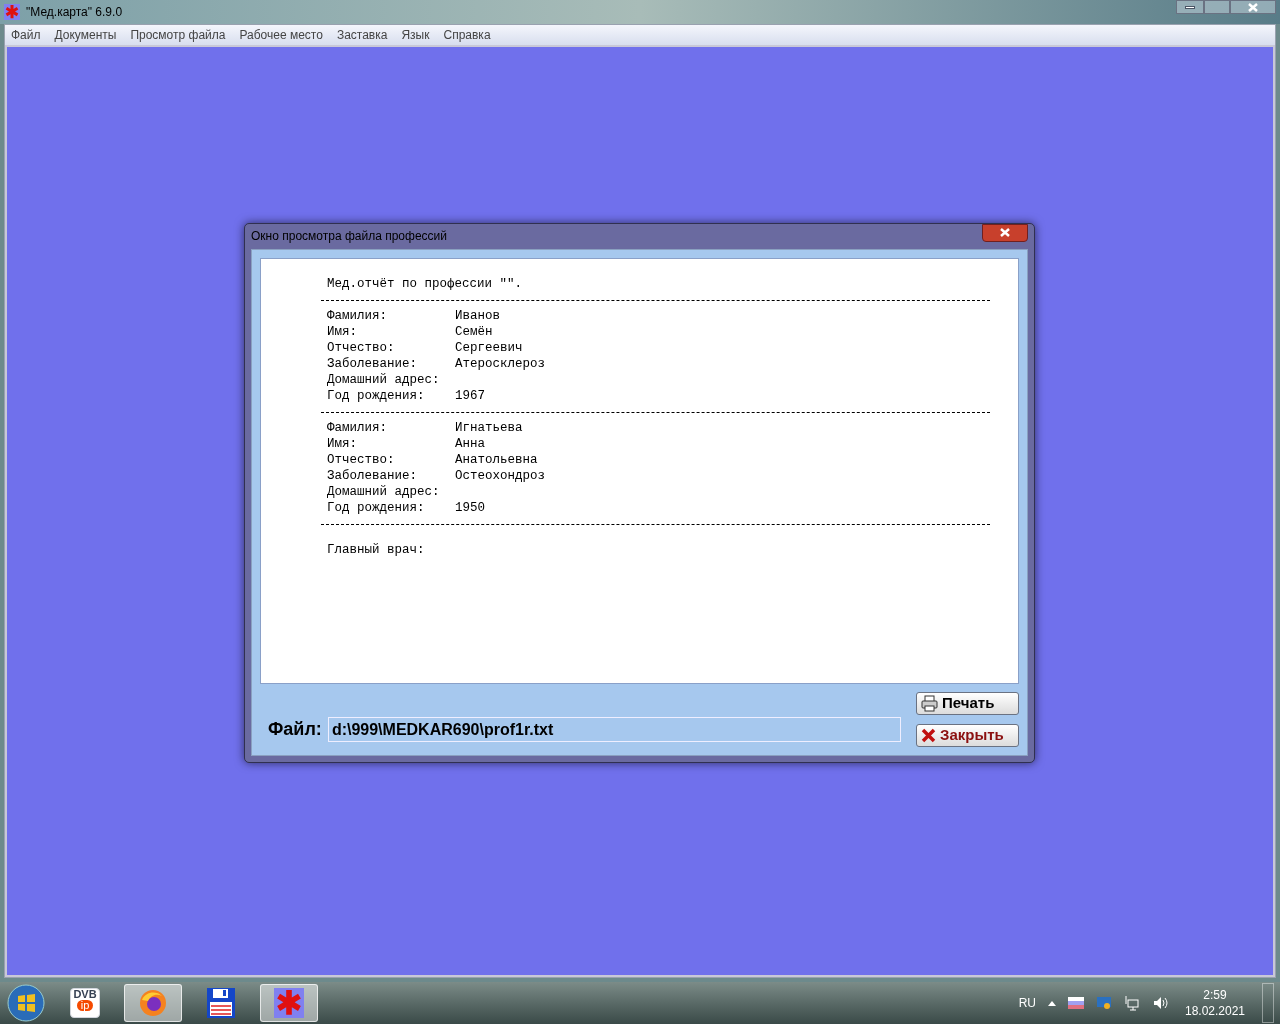 Image resolution: width=1280 pixels, height=1024 pixels. Describe the element at coordinates (1132, 1003) in the screenshot. I see `monitor-icon` at that location.